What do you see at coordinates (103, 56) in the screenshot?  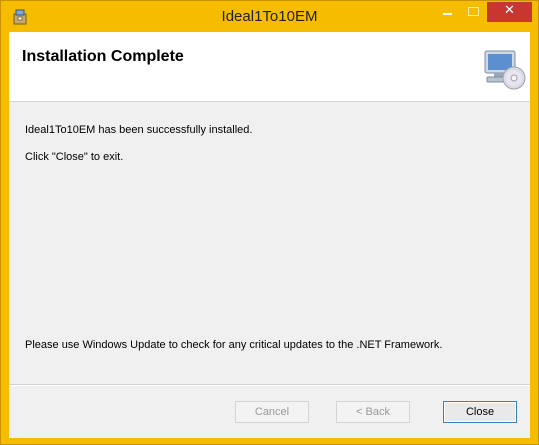 I see `page-title: Installation Complete` at bounding box center [103, 56].